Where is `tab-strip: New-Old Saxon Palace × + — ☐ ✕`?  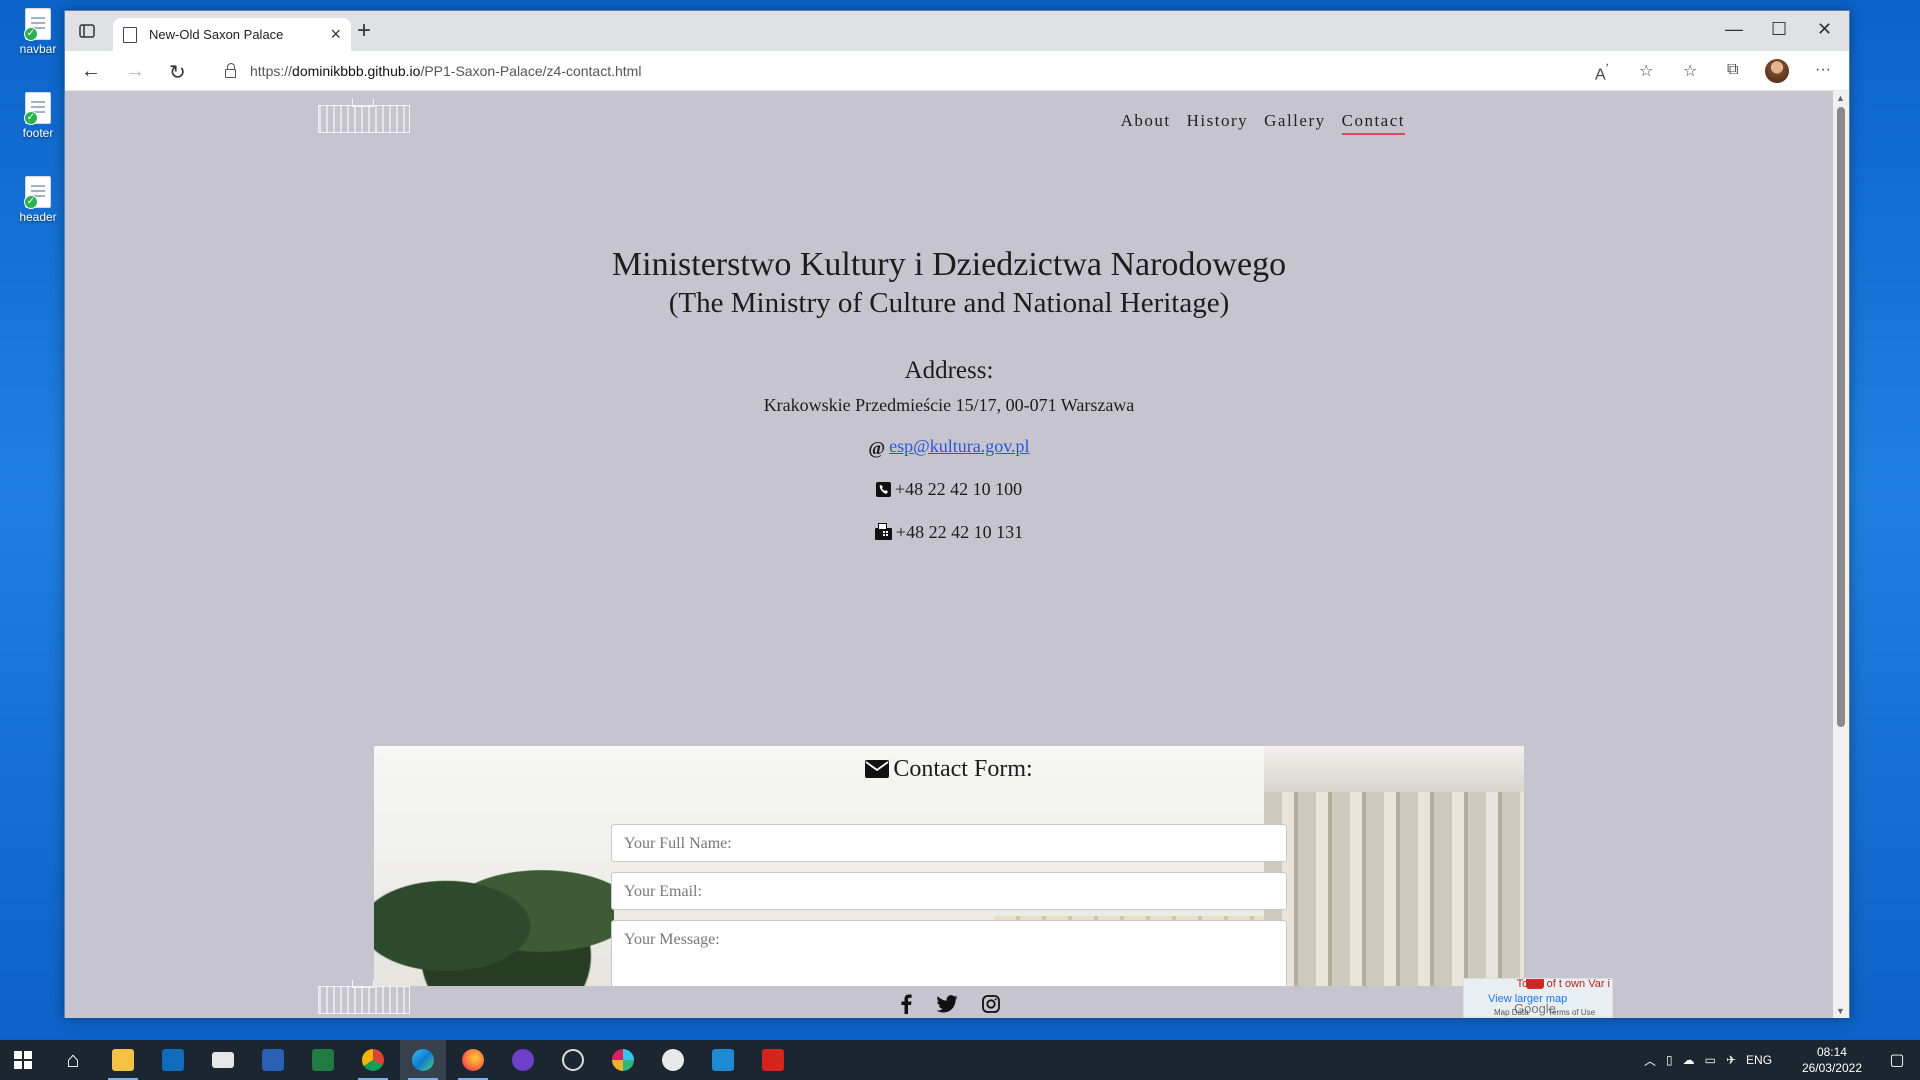
tab-strip: New-Old Saxon Palace × + — ☐ ✕ is located at coordinates (957, 31).